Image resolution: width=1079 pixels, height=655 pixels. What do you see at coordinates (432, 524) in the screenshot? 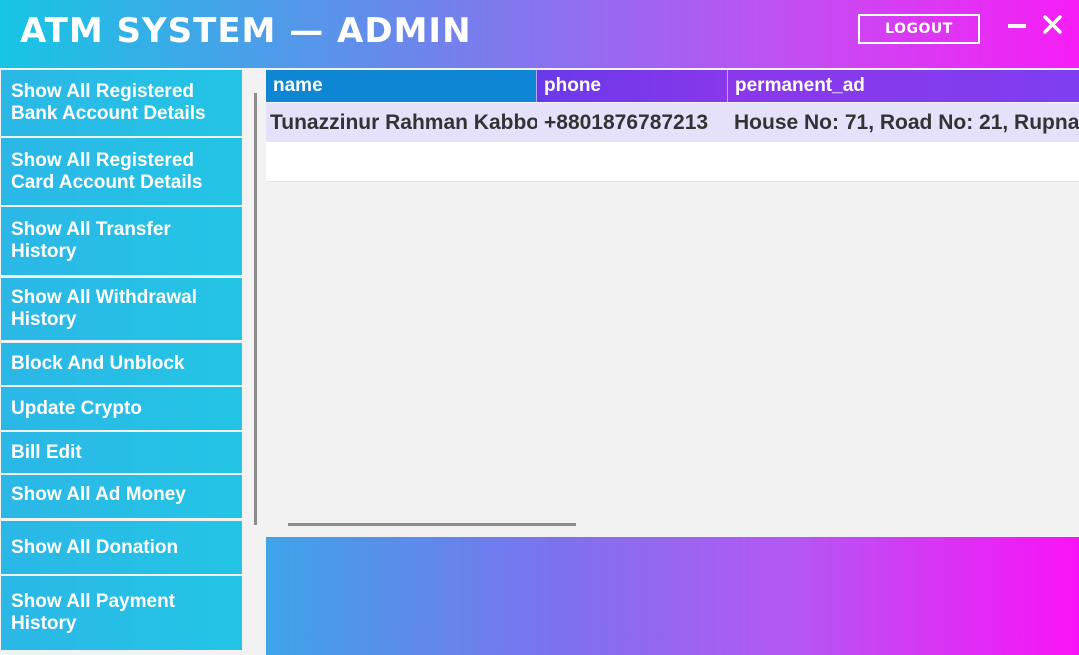
I see `grid-horizontal-scrollbar` at bounding box center [432, 524].